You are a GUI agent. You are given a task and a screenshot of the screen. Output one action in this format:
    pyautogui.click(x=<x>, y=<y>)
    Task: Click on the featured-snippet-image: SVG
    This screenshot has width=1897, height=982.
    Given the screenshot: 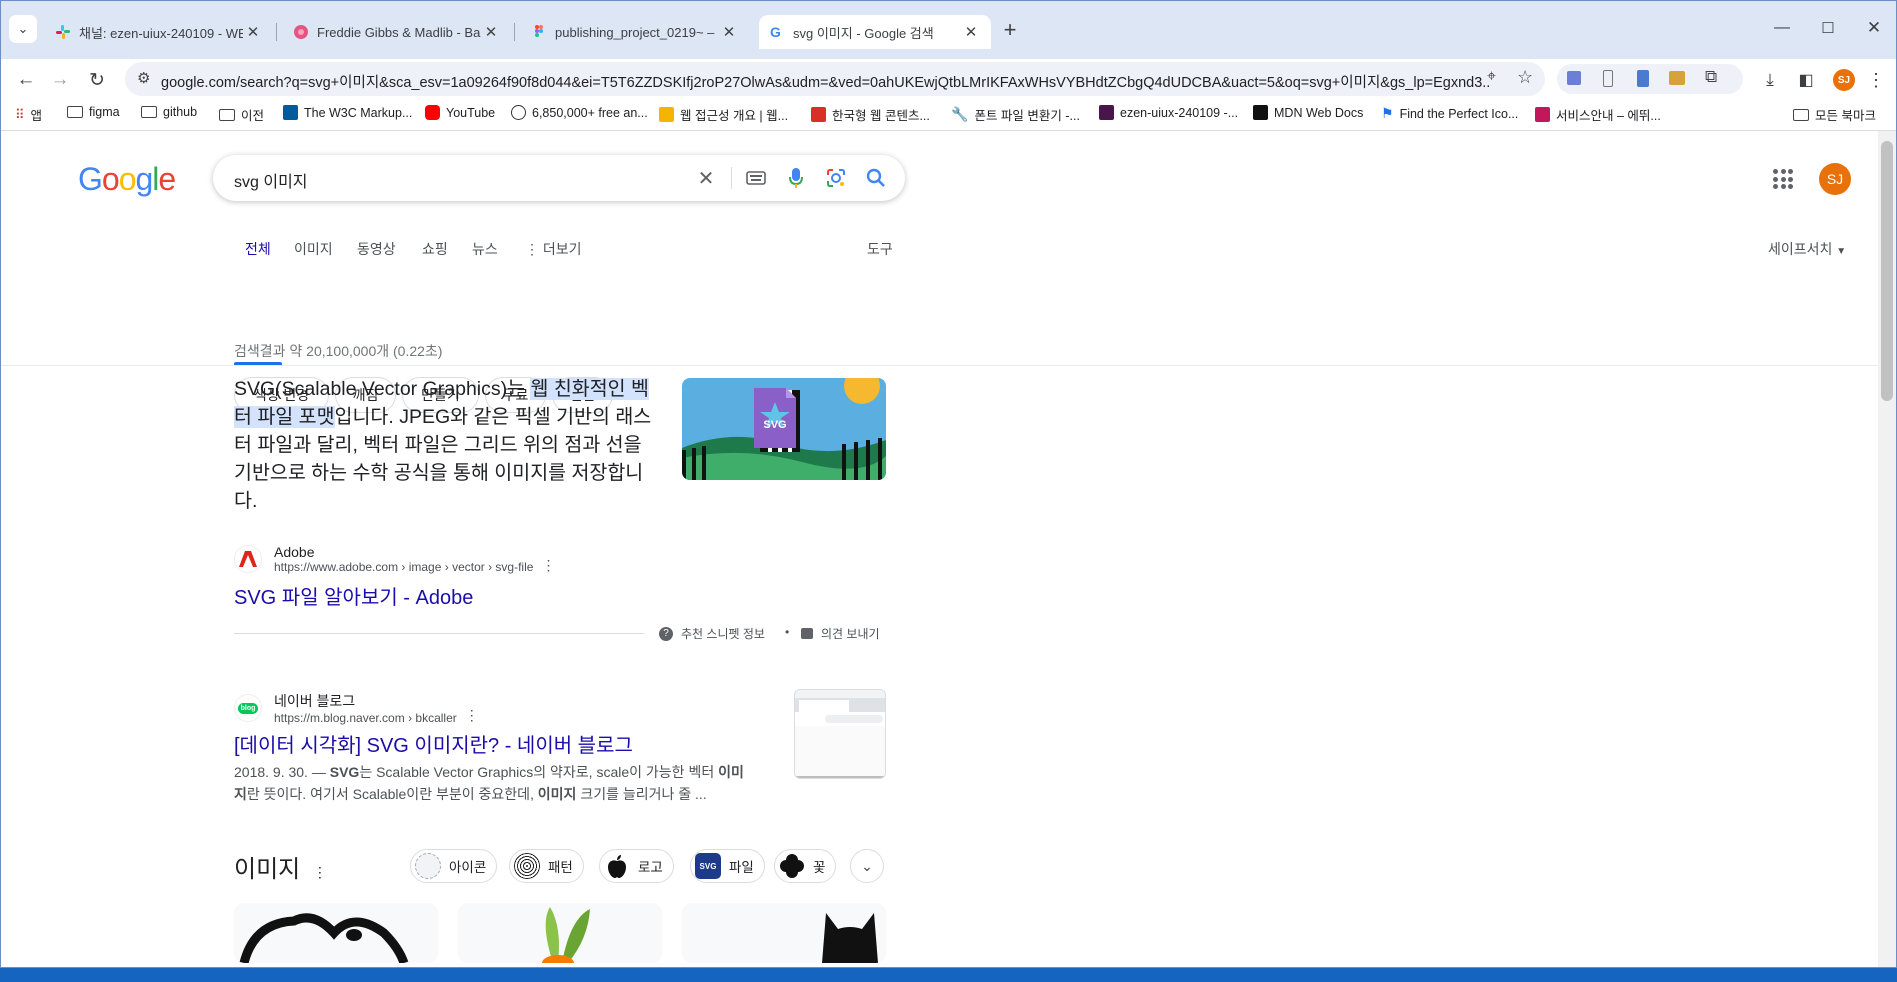 What is the action you would take?
    pyautogui.click(x=784, y=429)
    